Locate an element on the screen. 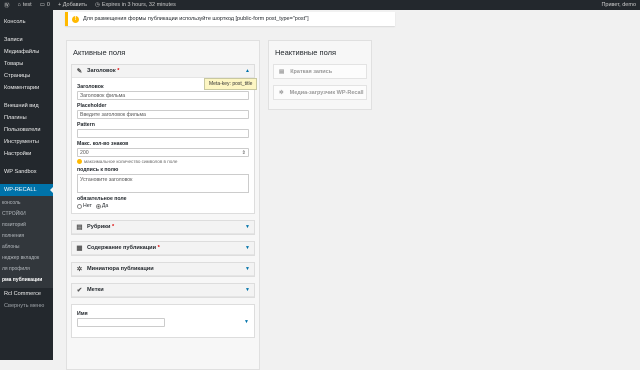  inactive-field-excerpt: ▤ Краткая запись is located at coordinates (320, 71).